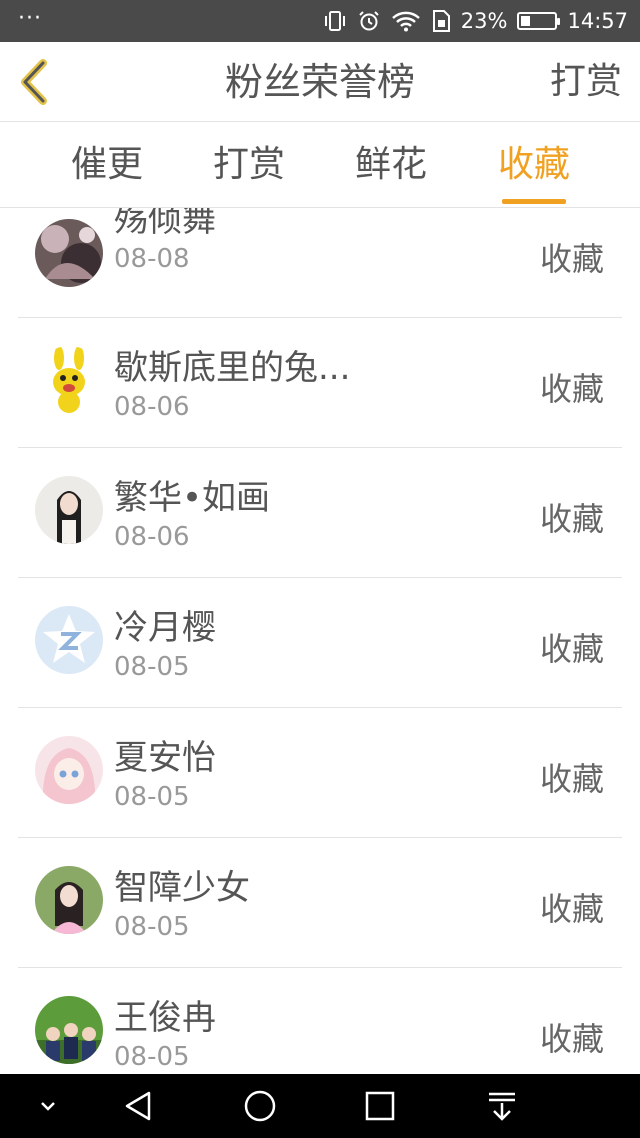 This screenshot has width=640, height=1138. Describe the element at coordinates (320, 1021) in the screenshot. I see `list-item: 王俊冉 08-05 收藏` at that location.